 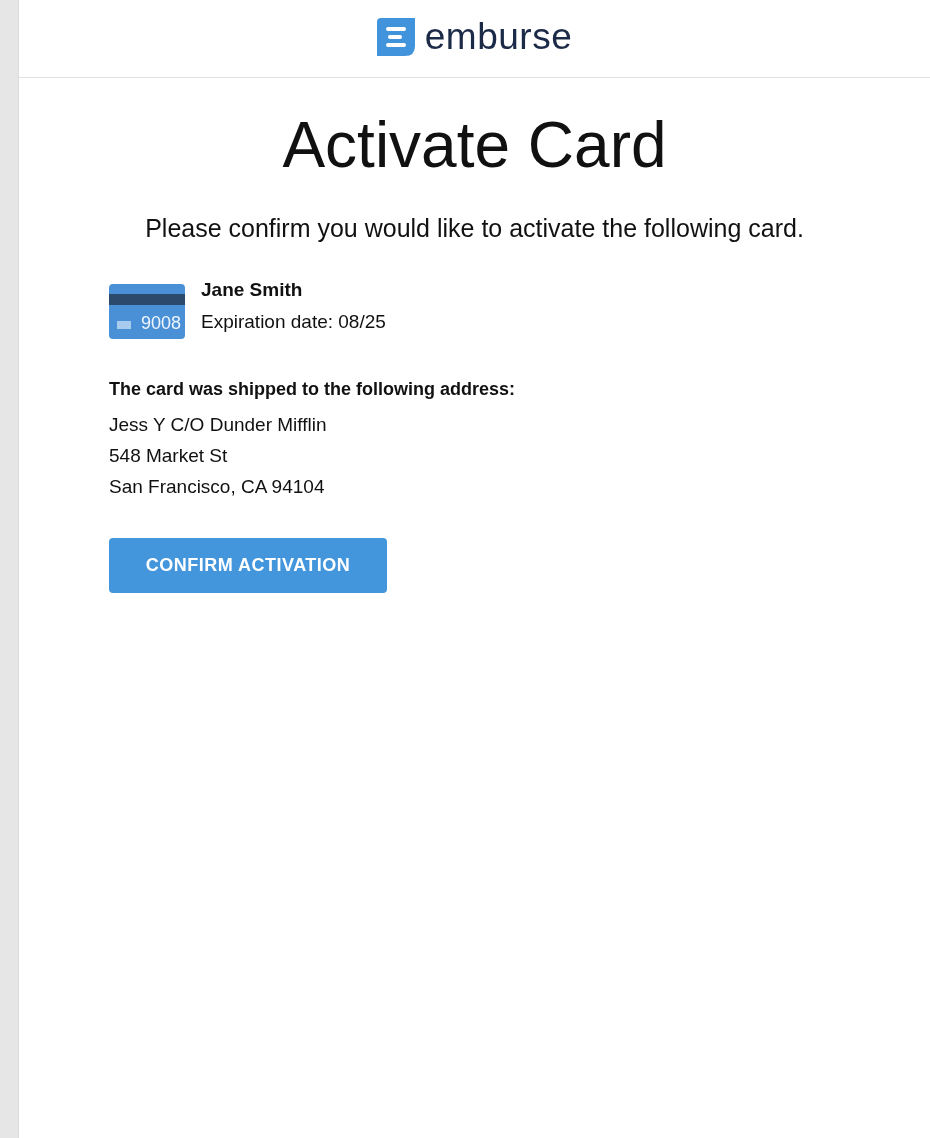 What do you see at coordinates (248, 565) in the screenshot?
I see `confirm-activation-button: CONFIRM ACTIVATION` at bounding box center [248, 565].